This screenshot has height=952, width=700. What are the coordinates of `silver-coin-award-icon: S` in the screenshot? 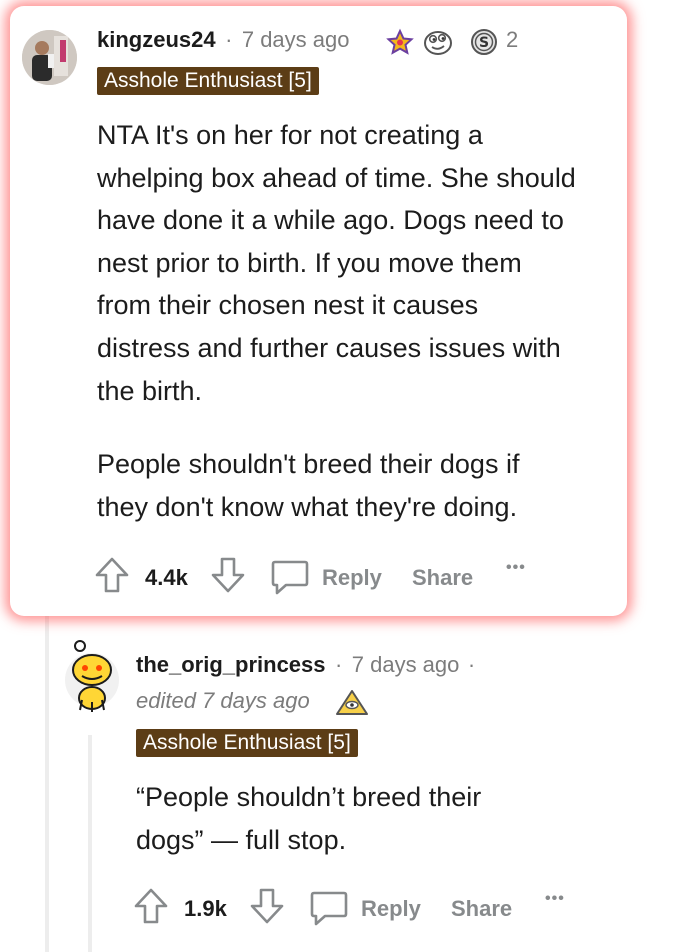 It's located at (484, 44).